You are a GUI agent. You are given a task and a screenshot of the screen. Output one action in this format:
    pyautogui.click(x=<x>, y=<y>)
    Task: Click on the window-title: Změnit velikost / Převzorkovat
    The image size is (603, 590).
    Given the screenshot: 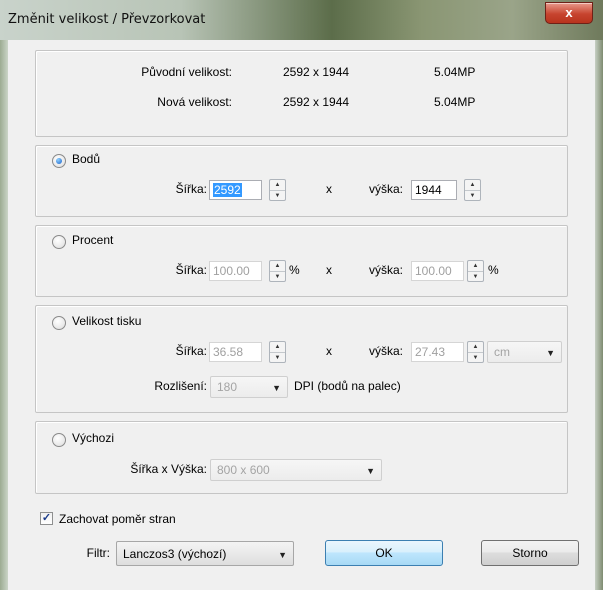 What is the action you would take?
    pyautogui.click(x=107, y=19)
    